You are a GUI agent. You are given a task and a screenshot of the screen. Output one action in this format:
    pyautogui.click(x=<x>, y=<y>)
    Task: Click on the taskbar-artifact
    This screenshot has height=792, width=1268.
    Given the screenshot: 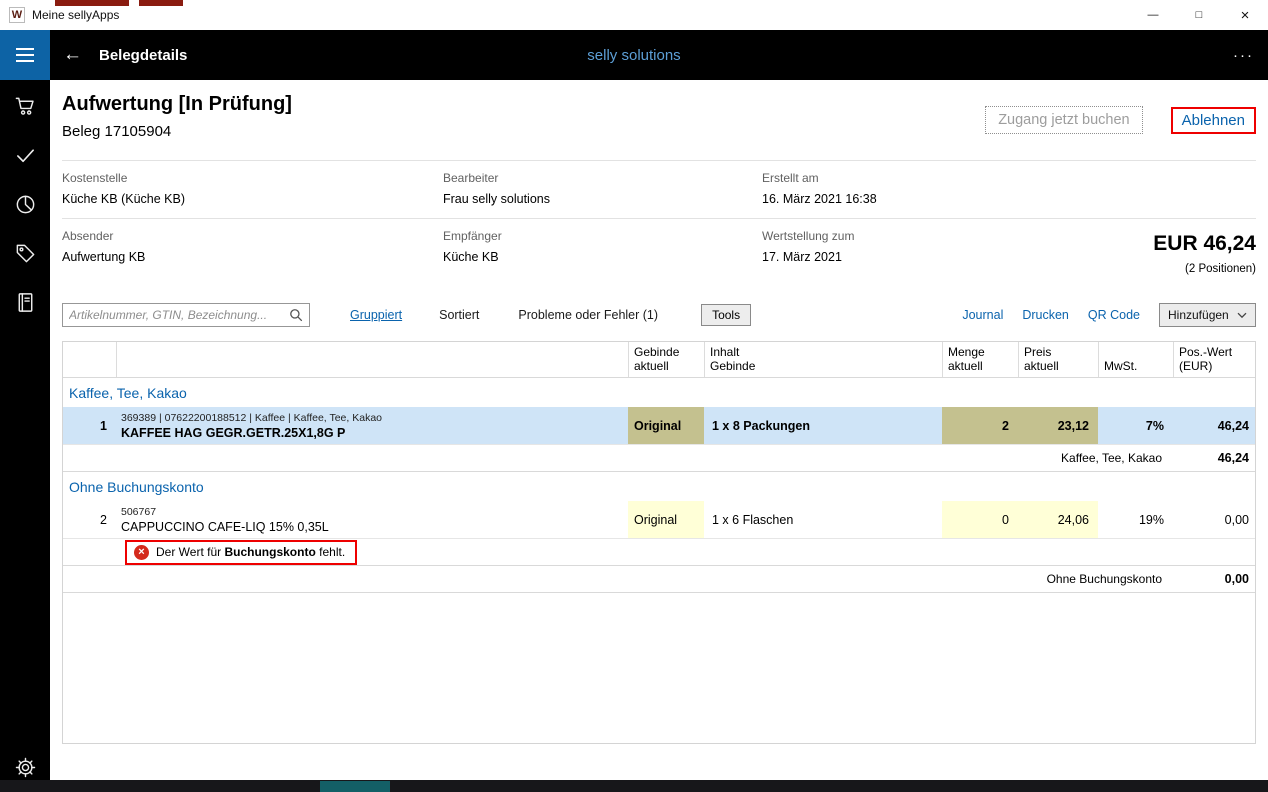 What is the action you would take?
    pyautogui.click(x=634, y=786)
    